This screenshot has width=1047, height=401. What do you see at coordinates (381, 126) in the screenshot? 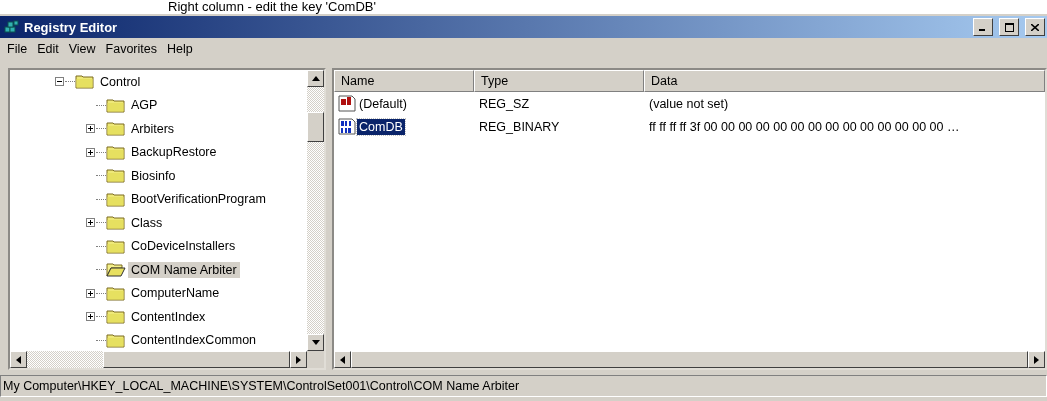
I see `value-name: ComDB` at bounding box center [381, 126].